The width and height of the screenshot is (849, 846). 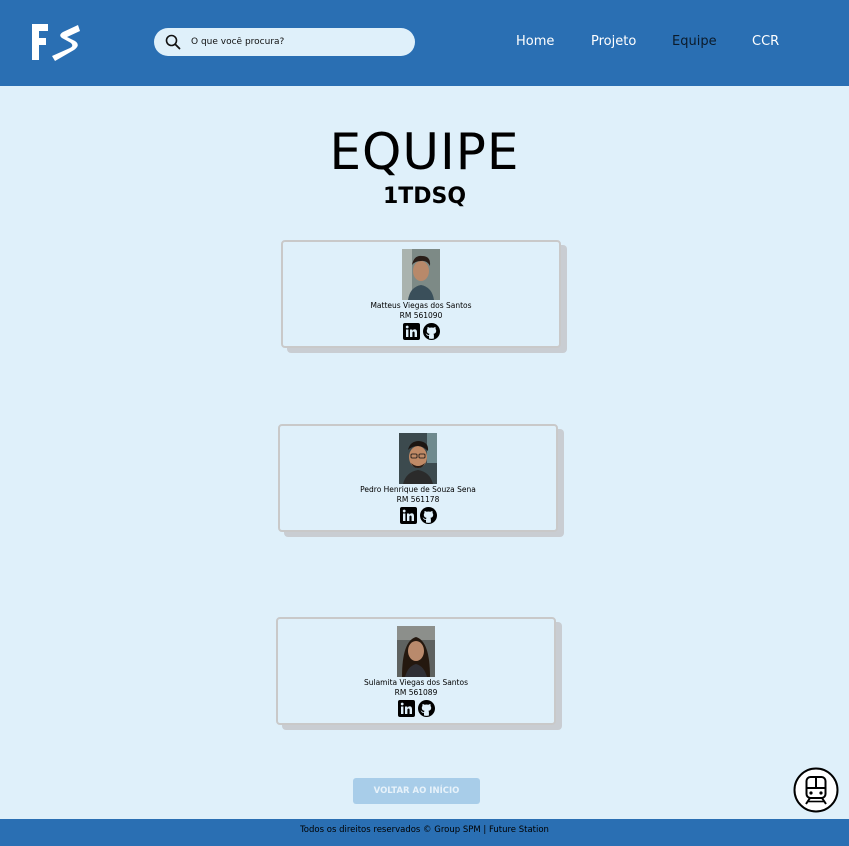 I want to click on search-icon, so click(x=173, y=42).